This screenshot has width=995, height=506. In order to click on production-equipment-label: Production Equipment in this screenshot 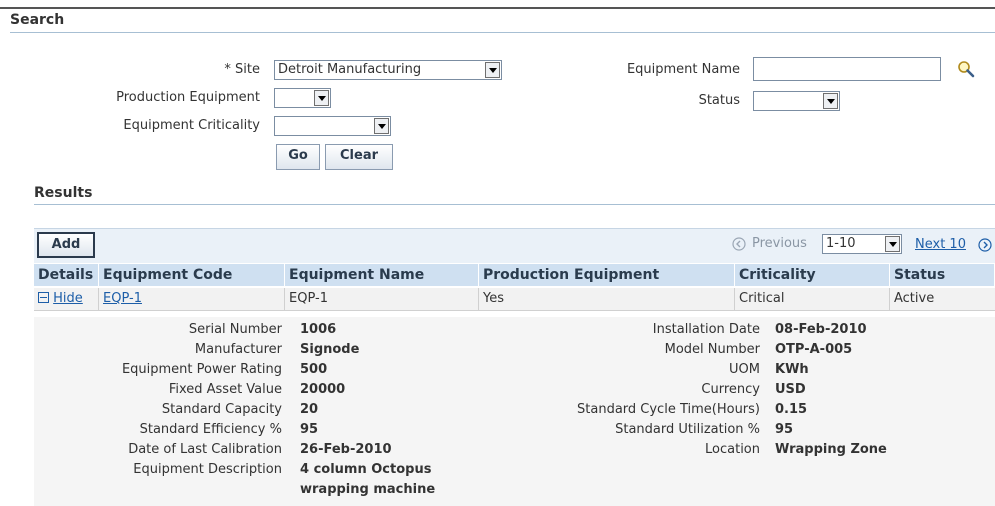, I will do `click(188, 97)`.